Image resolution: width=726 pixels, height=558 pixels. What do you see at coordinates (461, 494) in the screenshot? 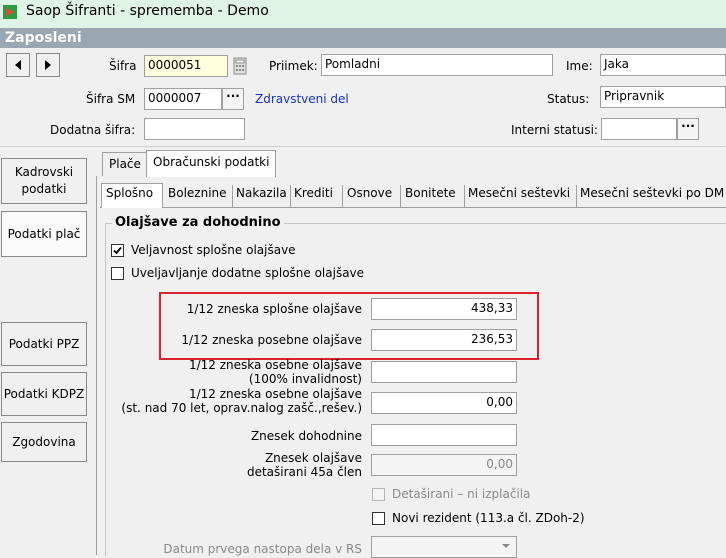
I see `detasirani-check-label: Detaširani – ni izplačila` at bounding box center [461, 494].